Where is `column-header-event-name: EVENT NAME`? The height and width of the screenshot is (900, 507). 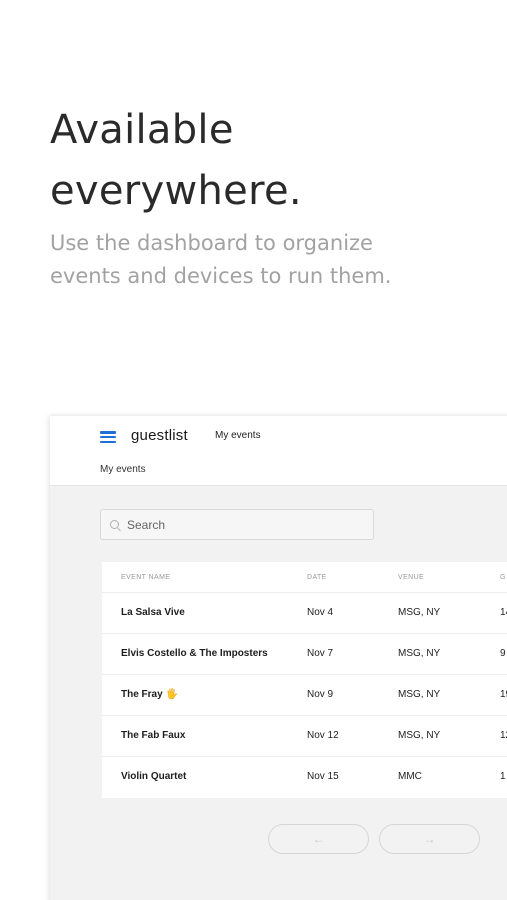
column-header-event-name: EVENT NAME is located at coordinates (145, 577).